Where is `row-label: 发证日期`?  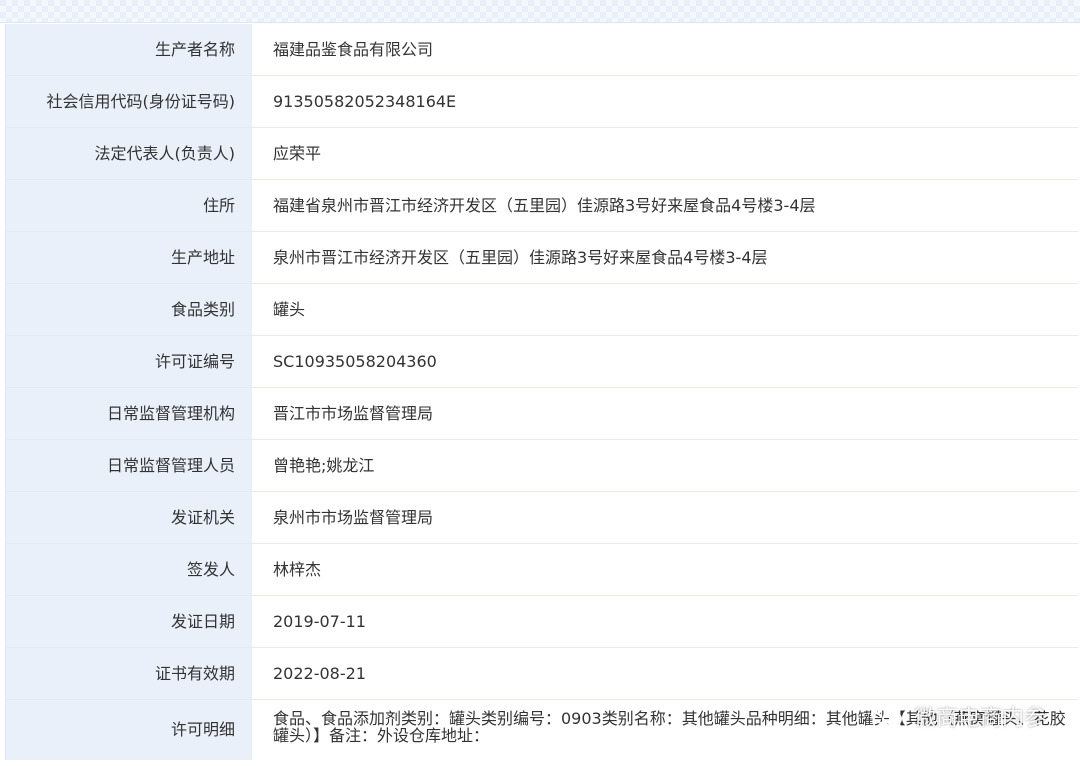
row-label: 发证日期 is located at coordinates (129, 621).